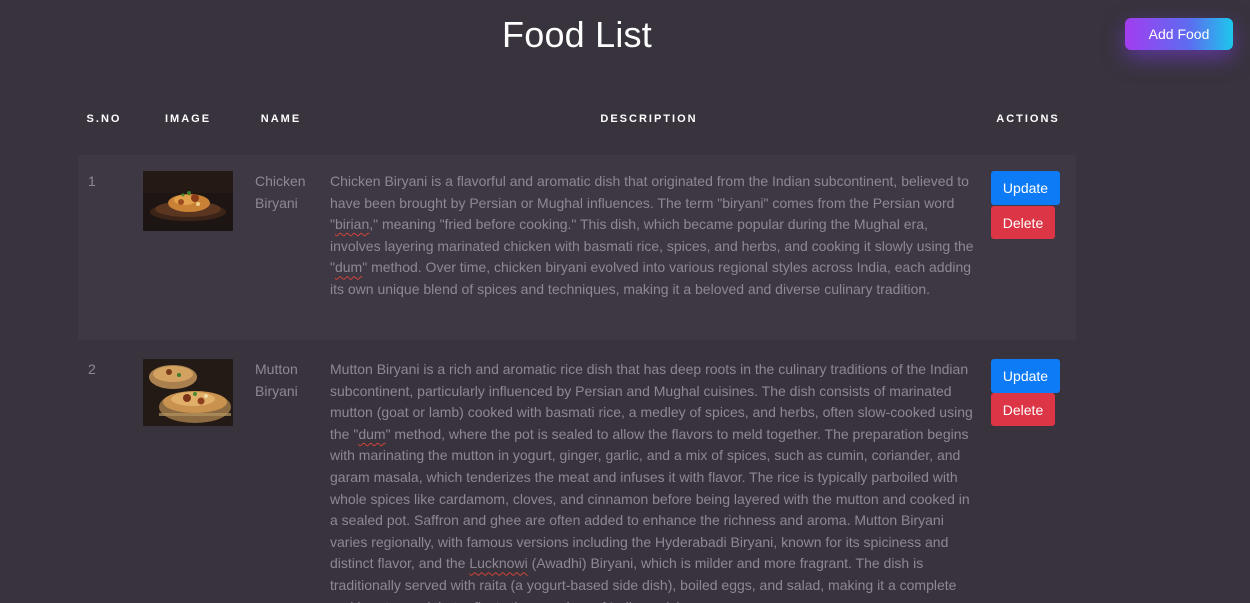 The image size is (1250, 603). What do you see at coordinates (188, 119) in the screenshot?
I see `column-header-image: IMAGE` at bounding box center [188, 119].